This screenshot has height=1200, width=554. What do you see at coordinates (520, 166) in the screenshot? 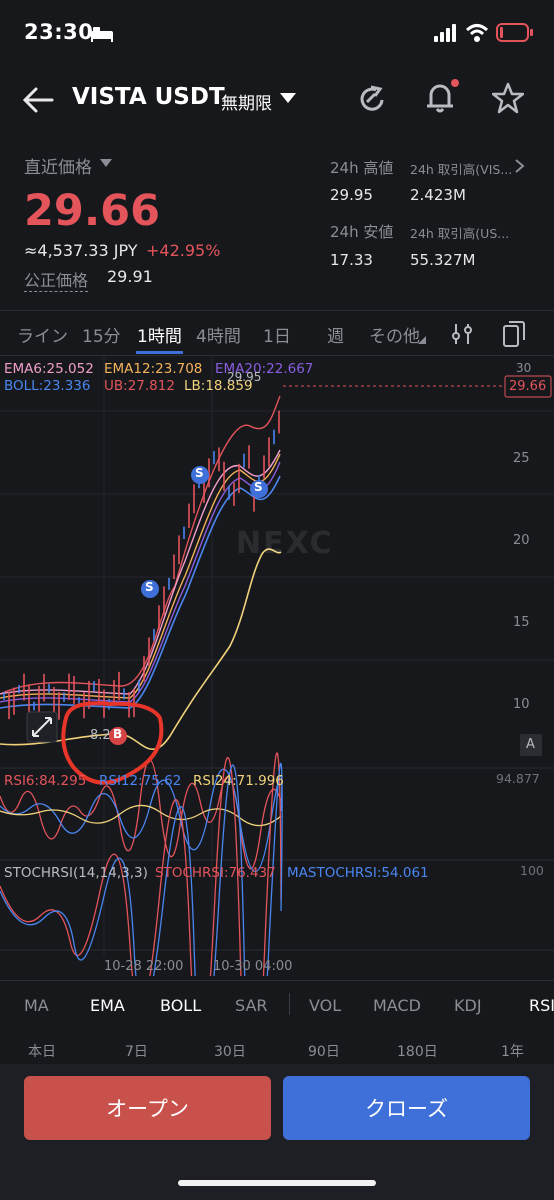
I see `chevron-right-icon` at bounding box center [520, 166].